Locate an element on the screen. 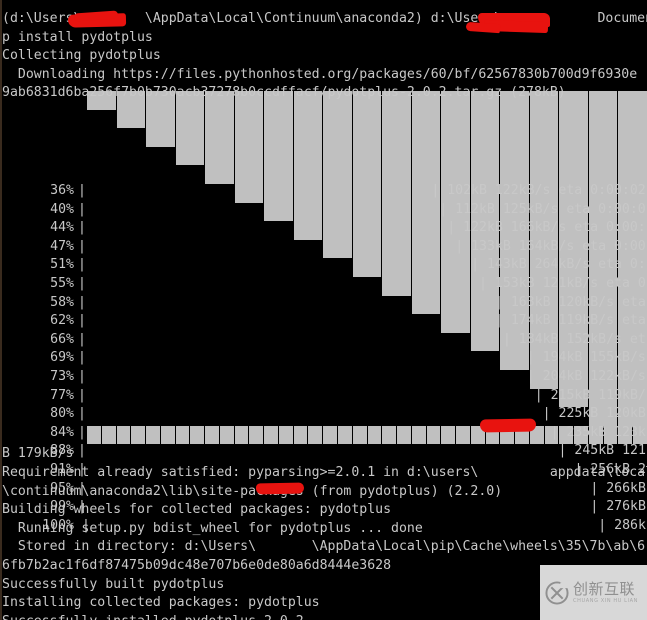 Image resolution: width=647 pixels, height=620 pixels. console-line: Successfully built pydotplus is located at coordinates (113, 584).